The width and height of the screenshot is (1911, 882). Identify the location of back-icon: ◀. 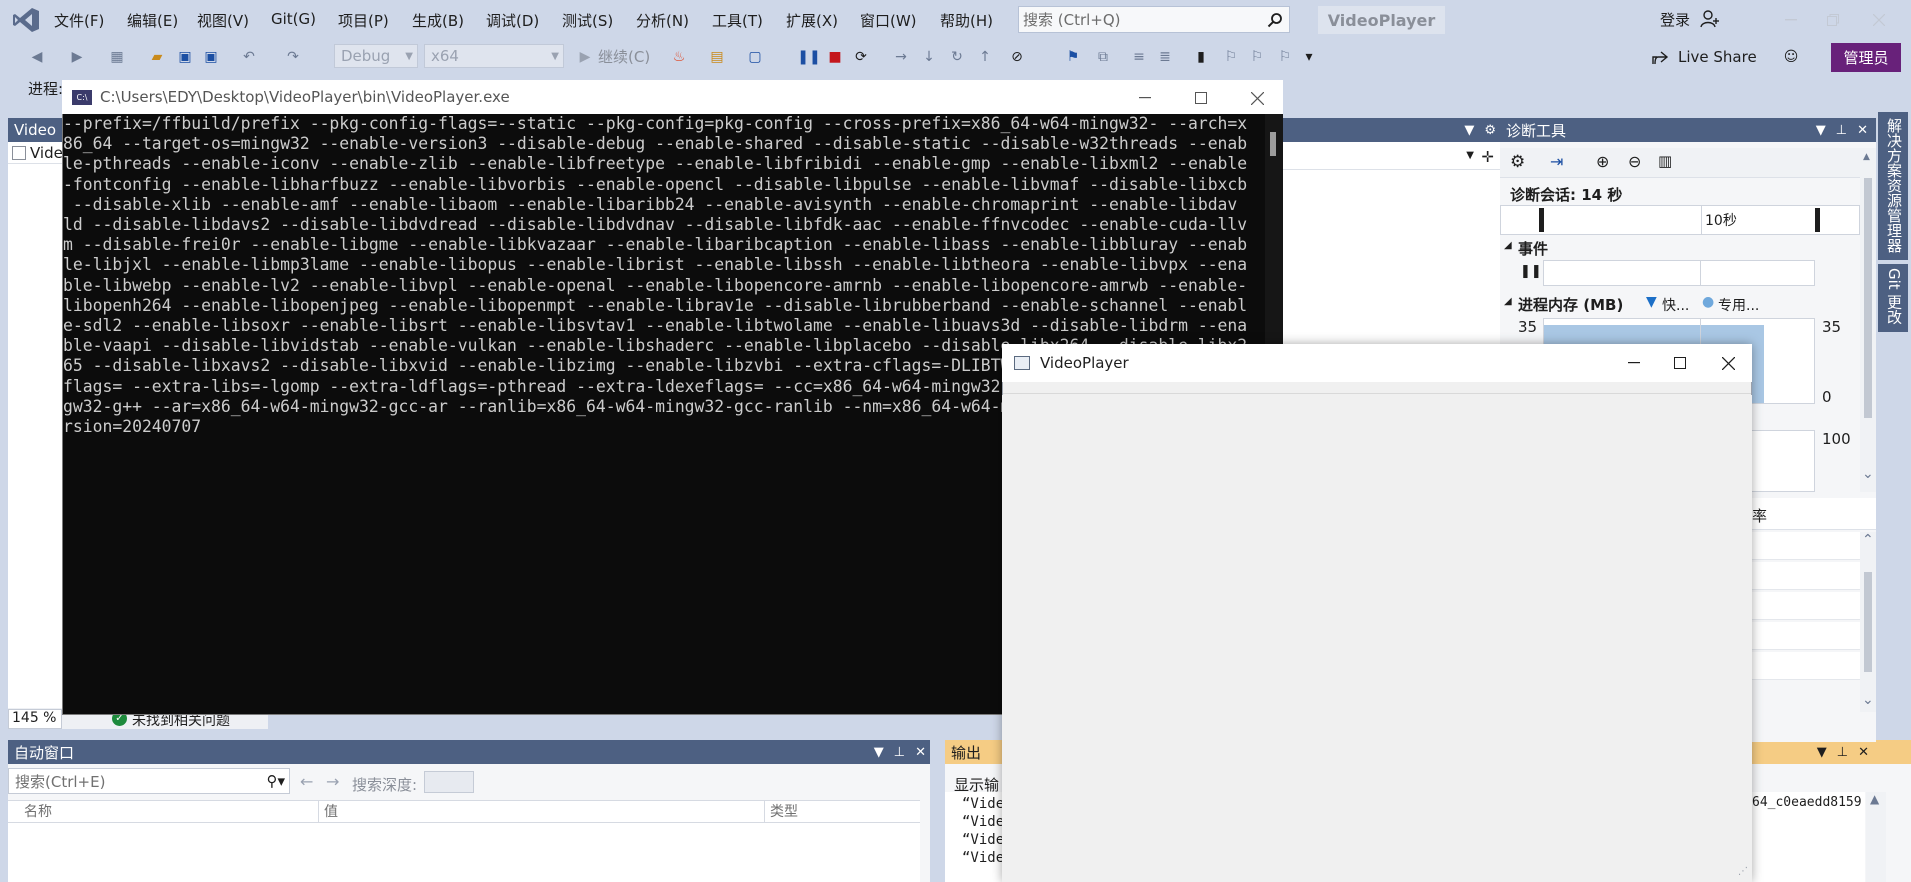
(37, 57).